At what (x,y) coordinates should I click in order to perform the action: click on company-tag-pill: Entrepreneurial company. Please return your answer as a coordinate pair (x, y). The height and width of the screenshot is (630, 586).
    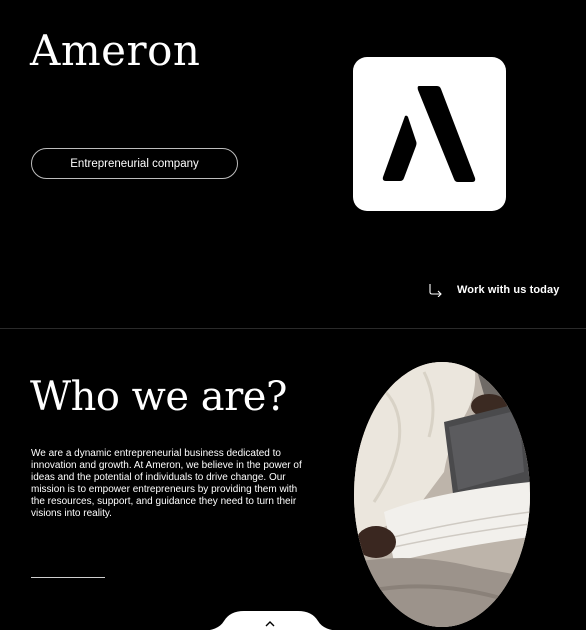
    Looking at the image, I should click on (134, 163).